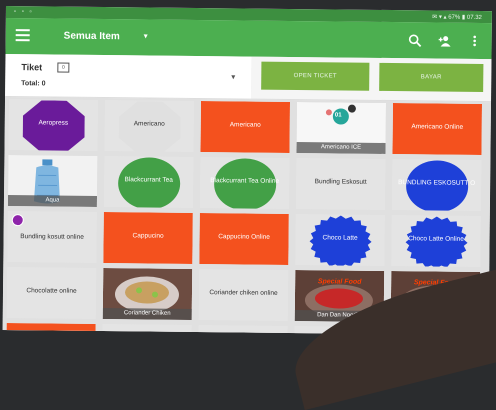 Image resolution: width=496 pixels, height=410 pixels. I want to click on avatar-icon, so click(18, 220).